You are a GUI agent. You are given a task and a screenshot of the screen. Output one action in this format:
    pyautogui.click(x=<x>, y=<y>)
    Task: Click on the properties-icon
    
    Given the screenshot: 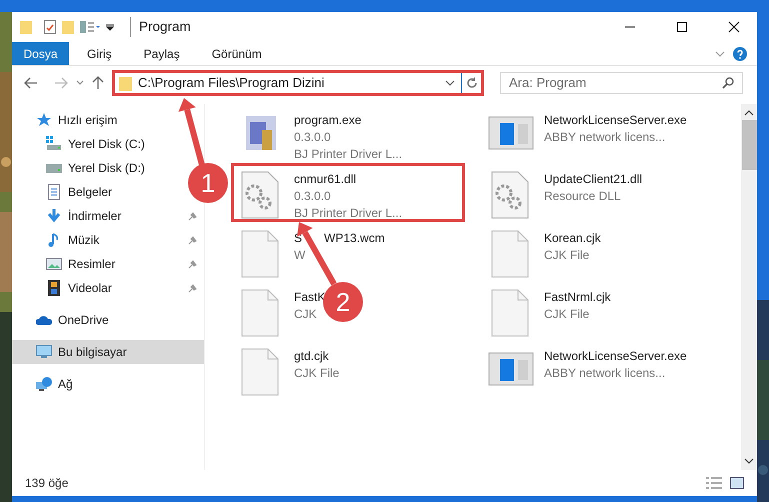 What is the action you would take?
    pyautogui.click(x=90, y=27)
    